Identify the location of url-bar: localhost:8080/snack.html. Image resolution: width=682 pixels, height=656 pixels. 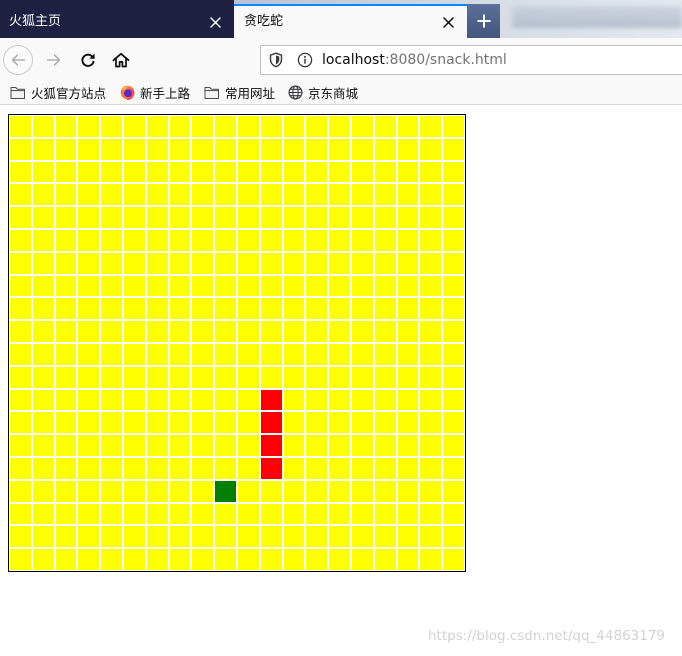
(471, 60).